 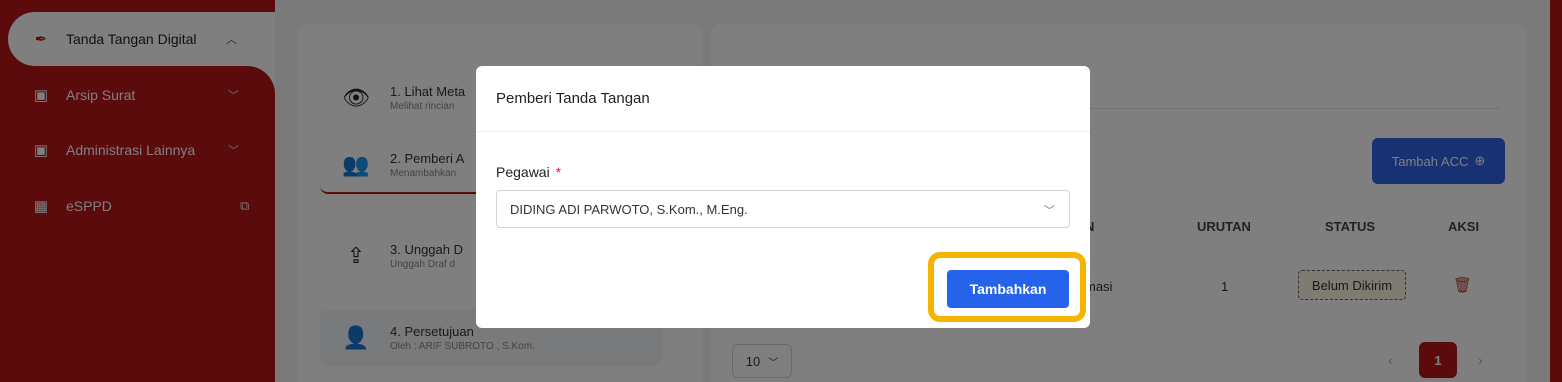 What do you see at coordinates (1008, 289) in the screenshot?
I see `tambahkan-button: Tambahkan` at bounding box center [1008, 289].